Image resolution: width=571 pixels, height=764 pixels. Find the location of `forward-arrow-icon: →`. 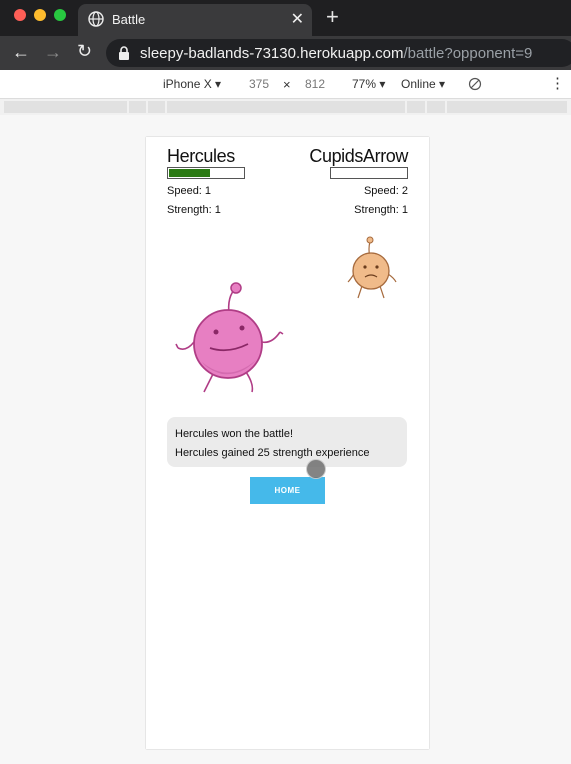

forward-arrow-icon: → is located at coordinates (53, 52).